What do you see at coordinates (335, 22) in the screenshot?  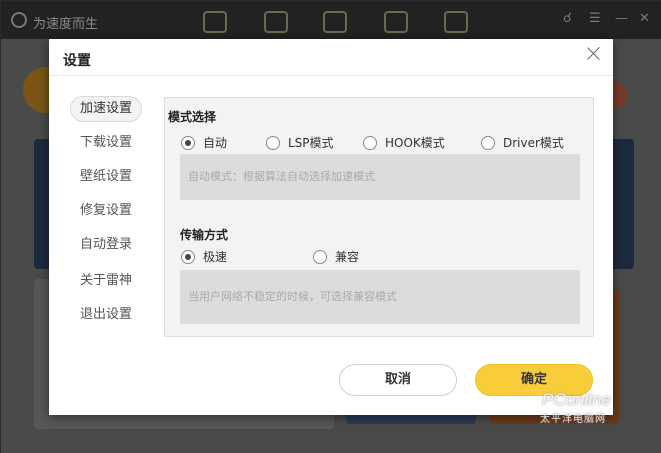 I see `download-nav-icon` at bounding box center [335, 22].